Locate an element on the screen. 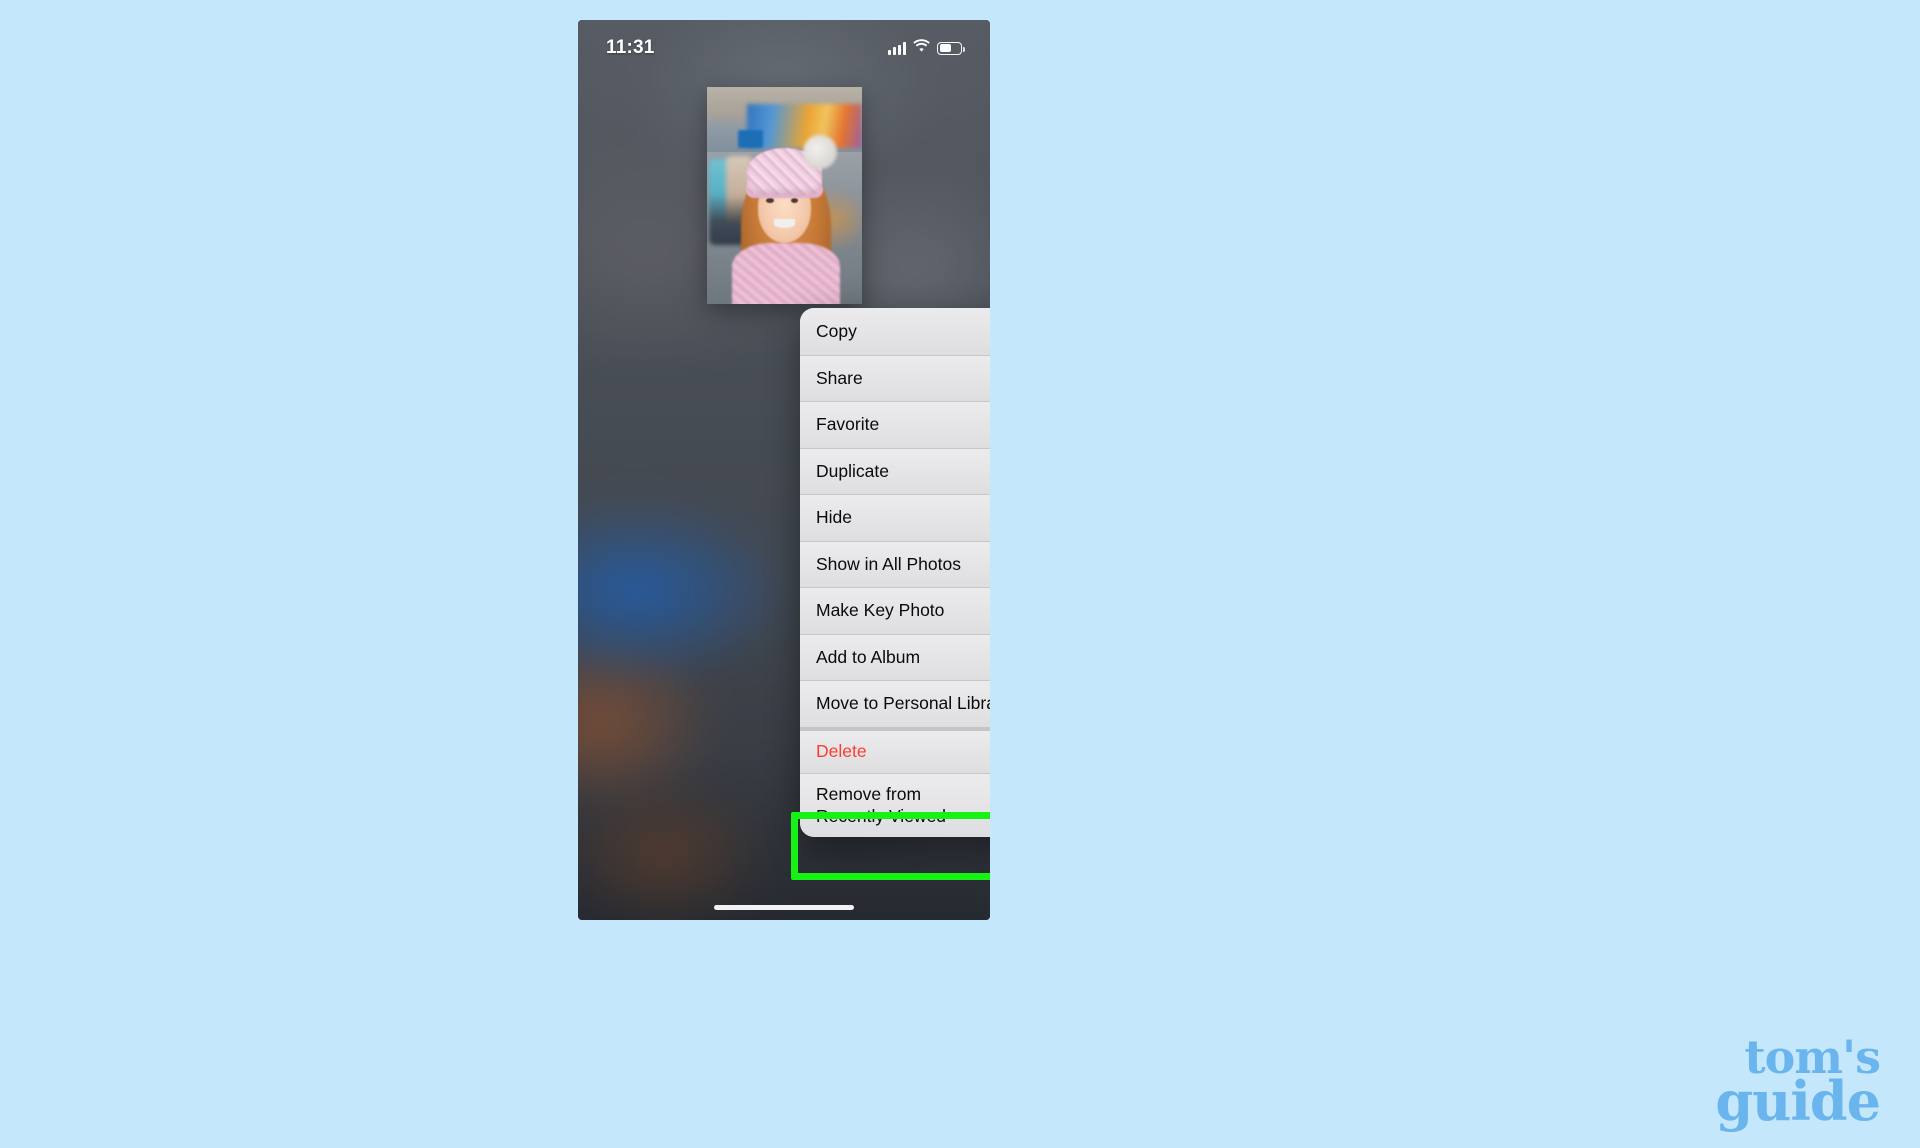 This screenshot has height=1148, width=1920. menu-item-make-key-photo: Make Key Photo is located at coordinates (895, 610).